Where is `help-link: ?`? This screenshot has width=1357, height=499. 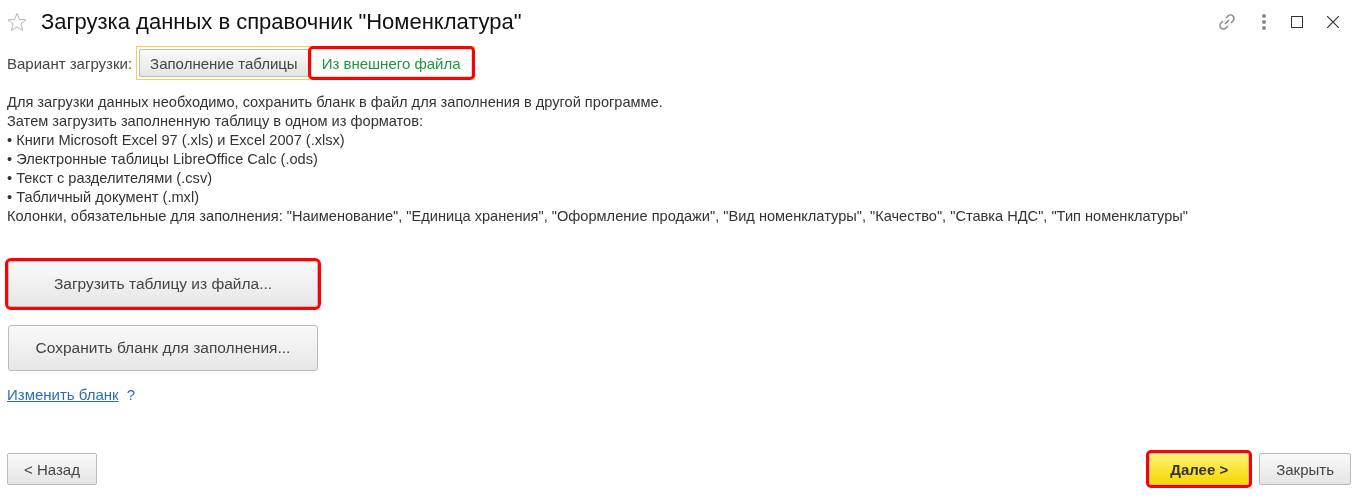
help-link: ? is located at coordinates (131, 394).